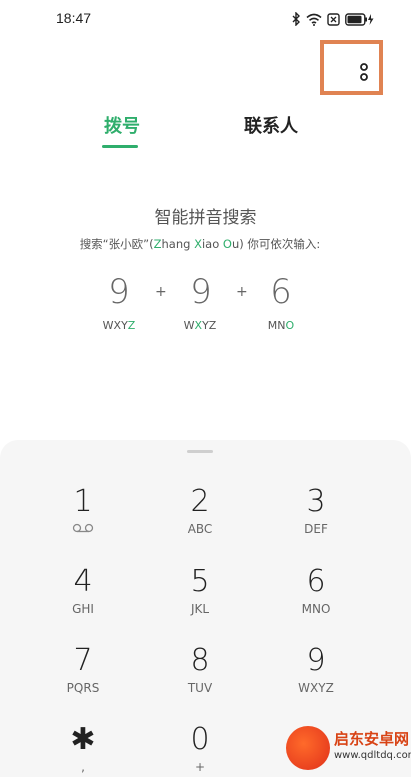 Image resolution: width=411 pixels, height=777 pixels. What do you see at coordinates (200, 688) in the screenshot?
I see `key-letters: TUV` at bounding box center [200, 688].